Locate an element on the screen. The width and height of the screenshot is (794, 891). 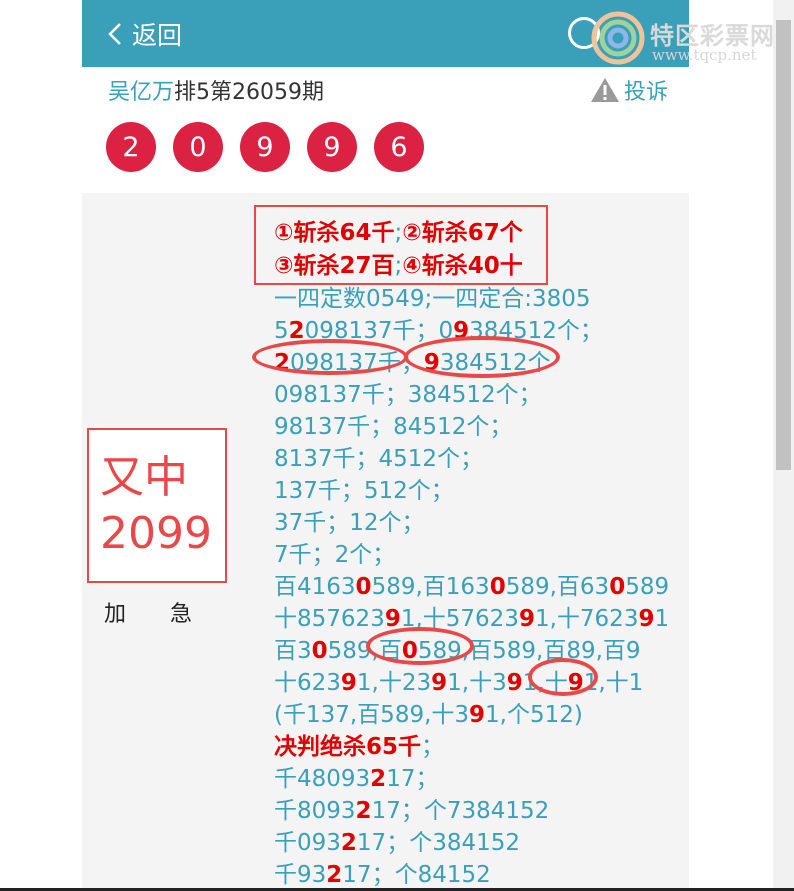
kill-line: ③斩杀27百;④斩杀40十 is located at coordinates (398, 263).